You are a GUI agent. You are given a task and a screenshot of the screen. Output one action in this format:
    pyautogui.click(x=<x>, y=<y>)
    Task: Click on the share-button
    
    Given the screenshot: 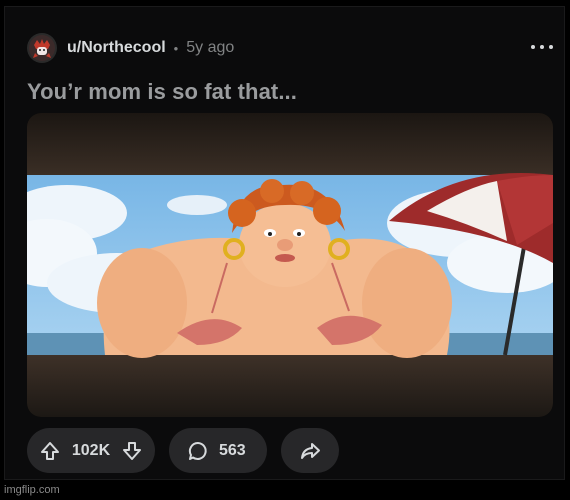 What is the action you would take?
    pyautogui.click(x=310, y=450)
    